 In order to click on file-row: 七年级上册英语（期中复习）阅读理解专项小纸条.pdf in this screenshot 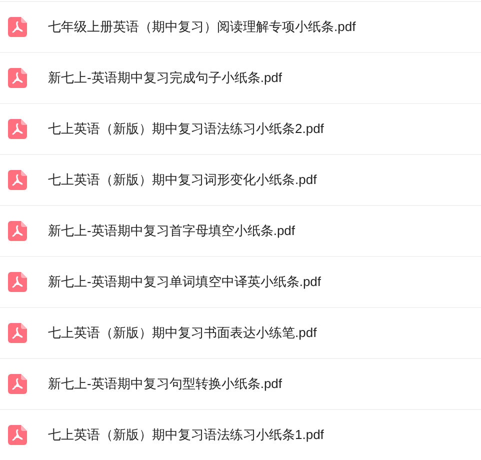, I will do `click(240, 27)`.